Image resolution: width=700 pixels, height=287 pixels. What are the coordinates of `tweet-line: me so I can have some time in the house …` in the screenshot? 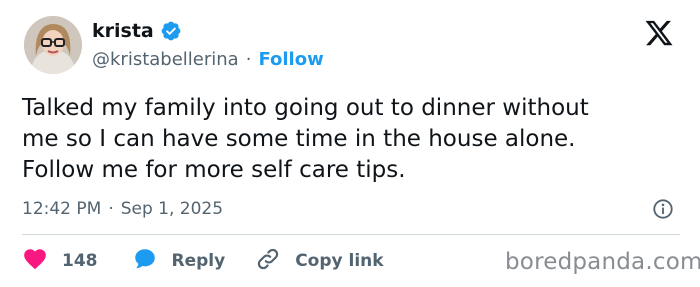 It's located at (299, 139).